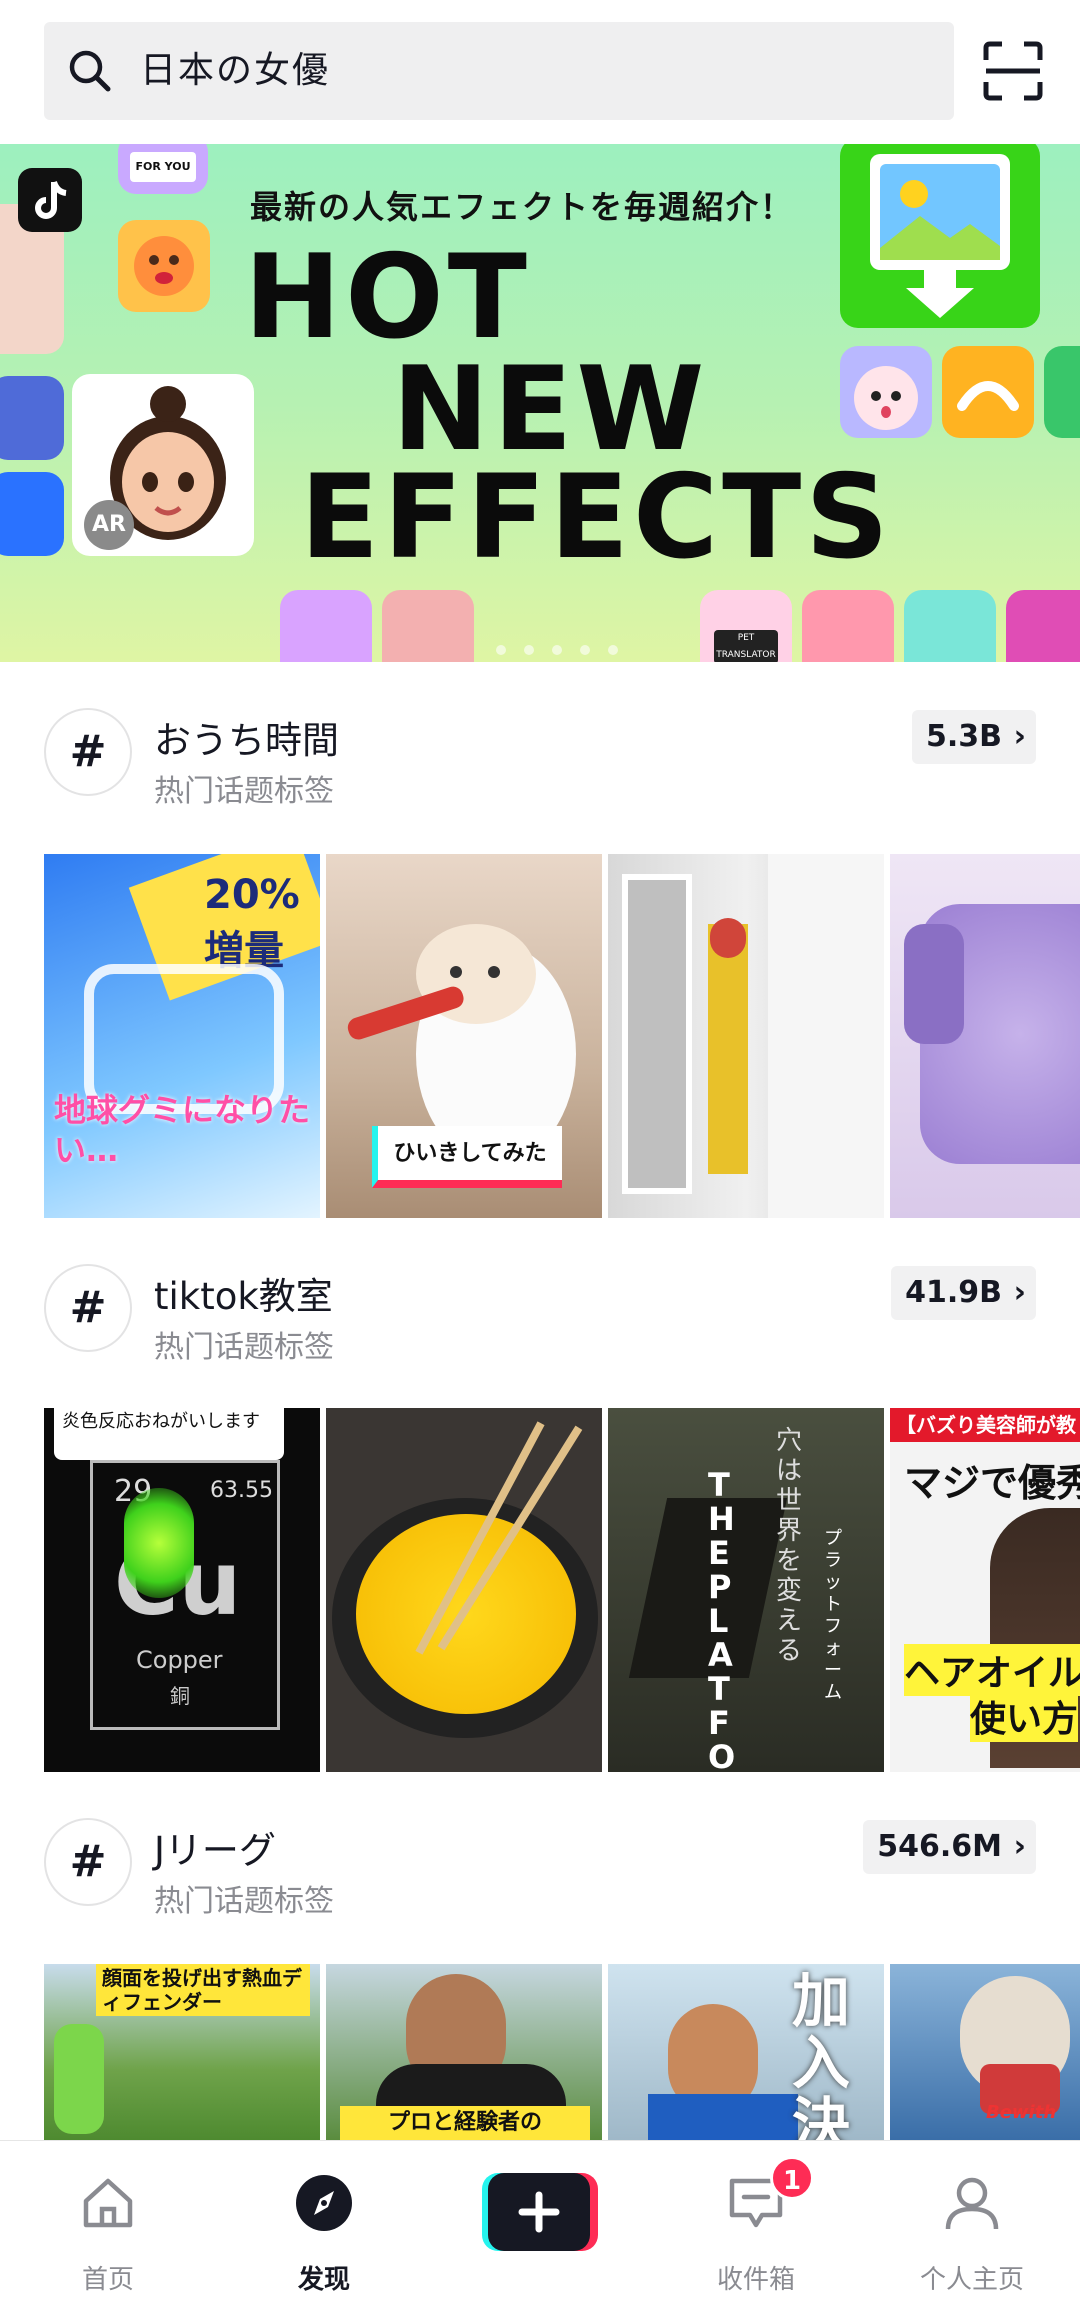 This screenshot has width=1080, height=2304. What do you see at coordinates (108, 2203) in the screenshot?
I see `home-icon` at bounding box center [108, 2203].